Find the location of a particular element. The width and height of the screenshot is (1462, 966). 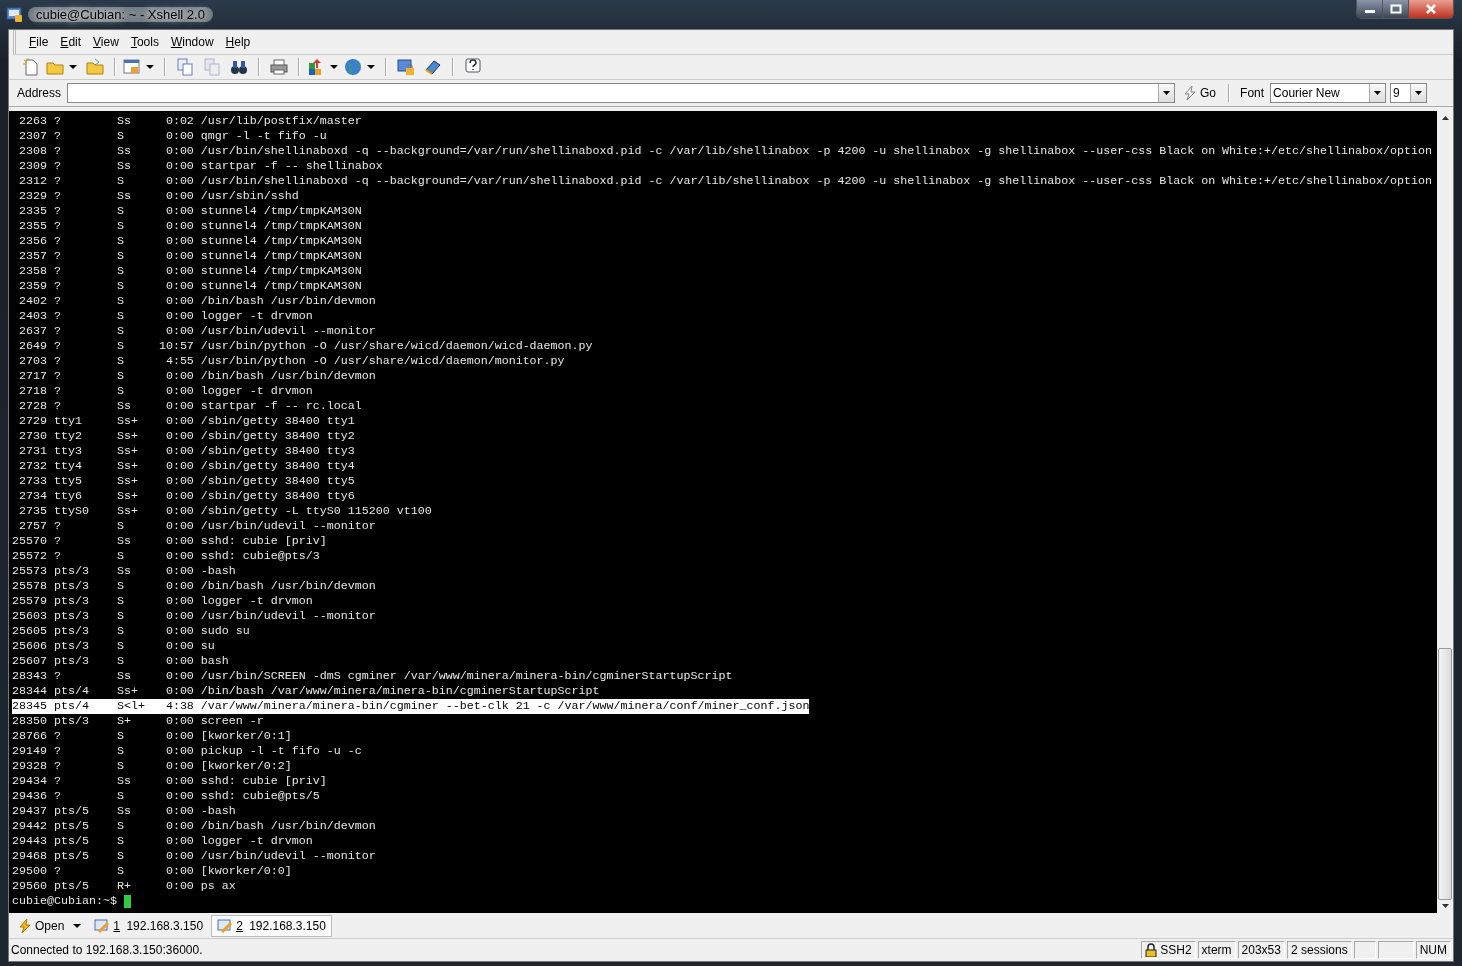

globe-icon is located at coordinates (353, 66).